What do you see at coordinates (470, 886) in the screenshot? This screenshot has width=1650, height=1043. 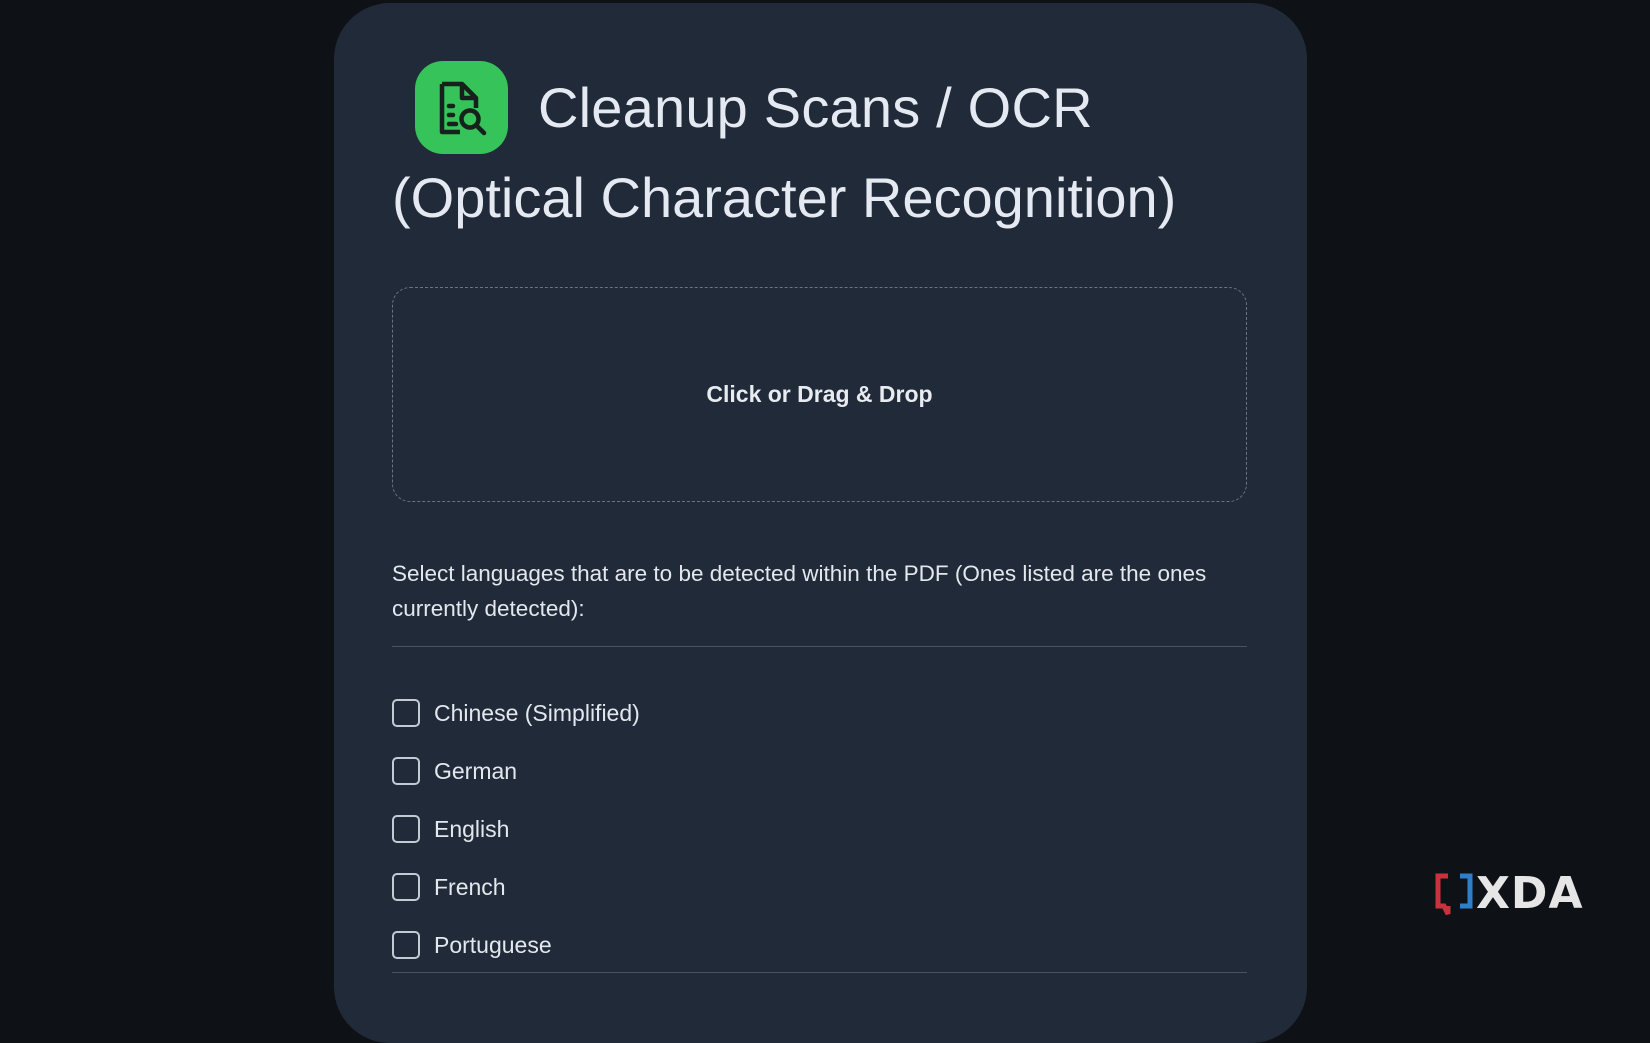 I see `language-label: French` at bounding box center [470, 886].